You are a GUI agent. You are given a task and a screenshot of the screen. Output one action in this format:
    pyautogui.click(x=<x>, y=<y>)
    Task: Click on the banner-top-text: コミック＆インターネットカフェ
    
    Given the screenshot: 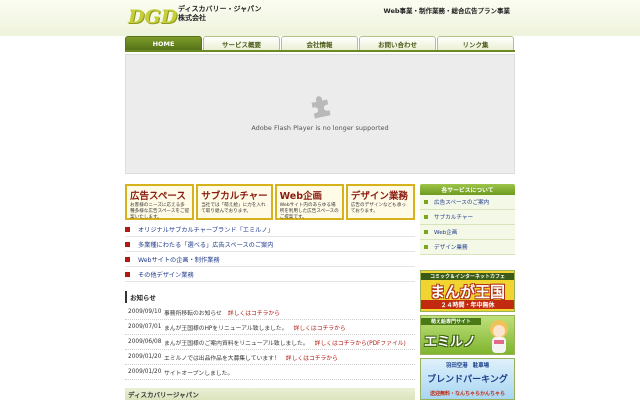 What is the action you would take?
    pyautogui.click(x=467, y=276)
    